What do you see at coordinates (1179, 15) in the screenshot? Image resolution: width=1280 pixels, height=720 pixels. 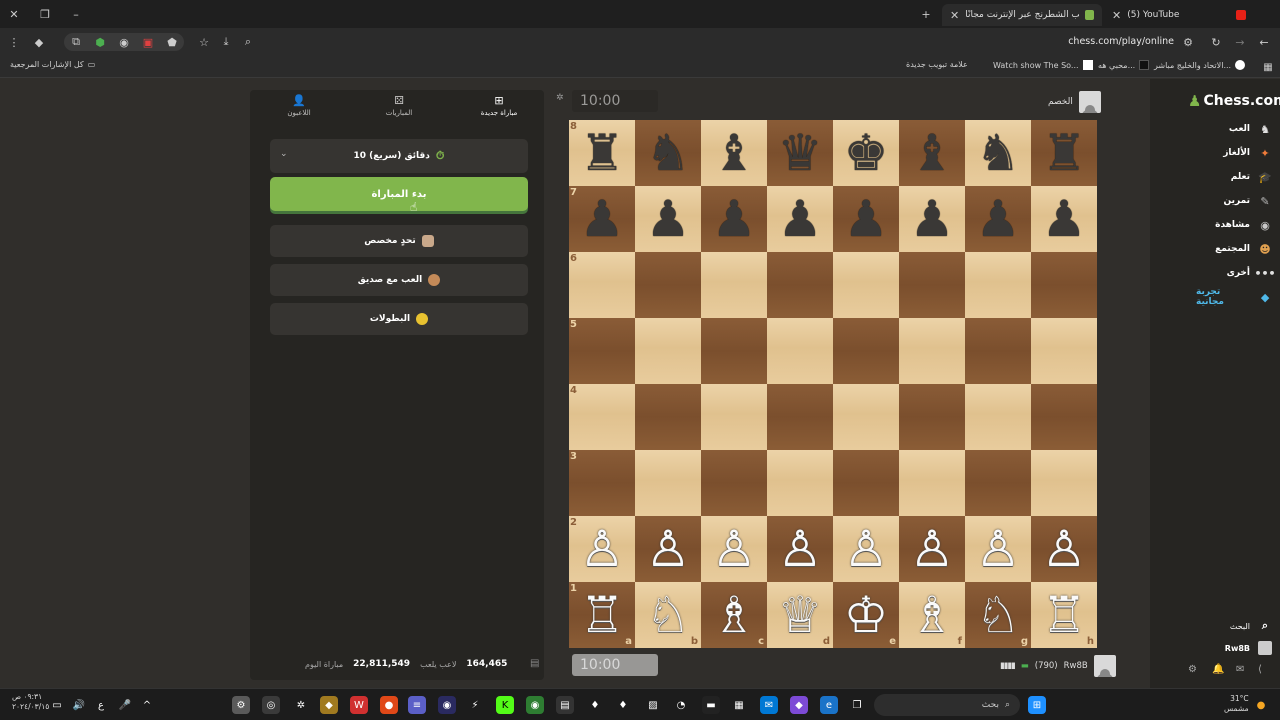 I see `tab-youtube: ✕ (5) YouTube` at bounding box center [1179, 15].